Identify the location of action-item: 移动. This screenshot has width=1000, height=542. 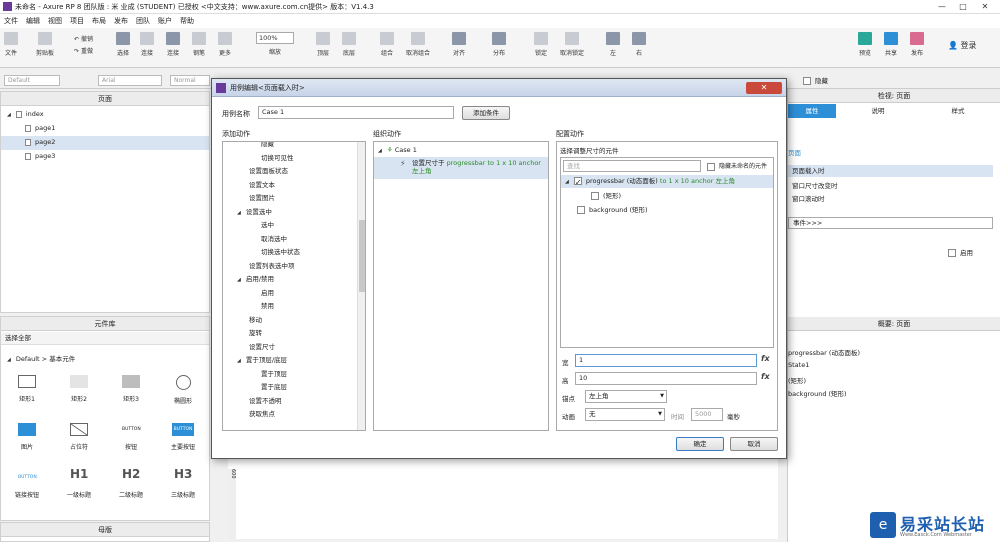
(255, 319).